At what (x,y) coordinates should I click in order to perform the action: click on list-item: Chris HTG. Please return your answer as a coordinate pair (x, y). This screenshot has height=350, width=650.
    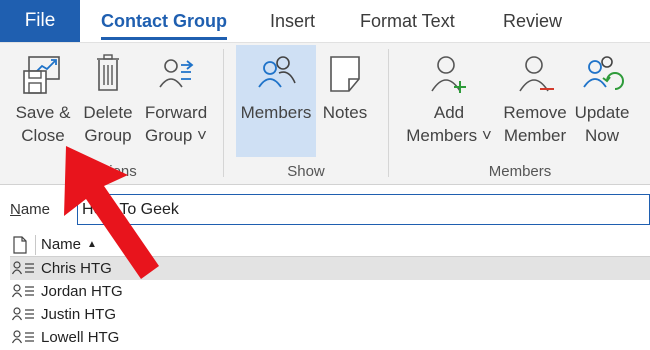
    Looking at the image, I should click on (330, 268).